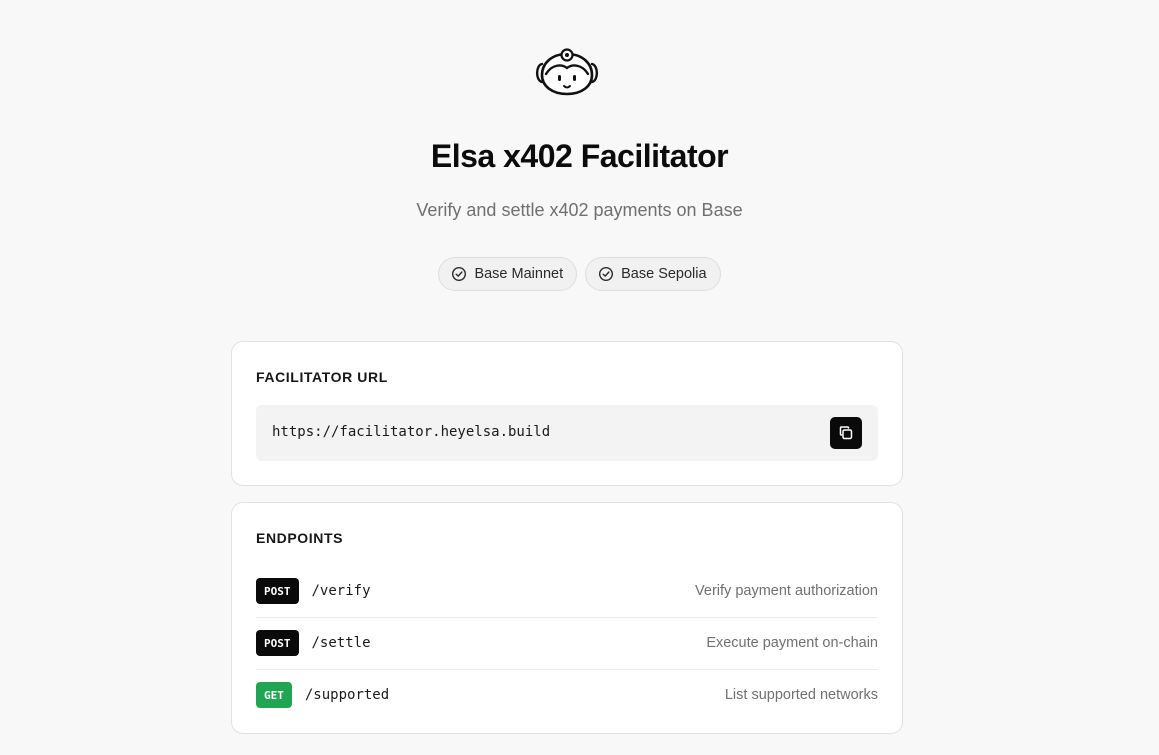 The width and height of the screenshot is (1159, 755). What do you see at coordinates (792, 643) in the screenshot?
I see `endpoint-description: Execute payment on-chain` at bounding box center [792, 643].